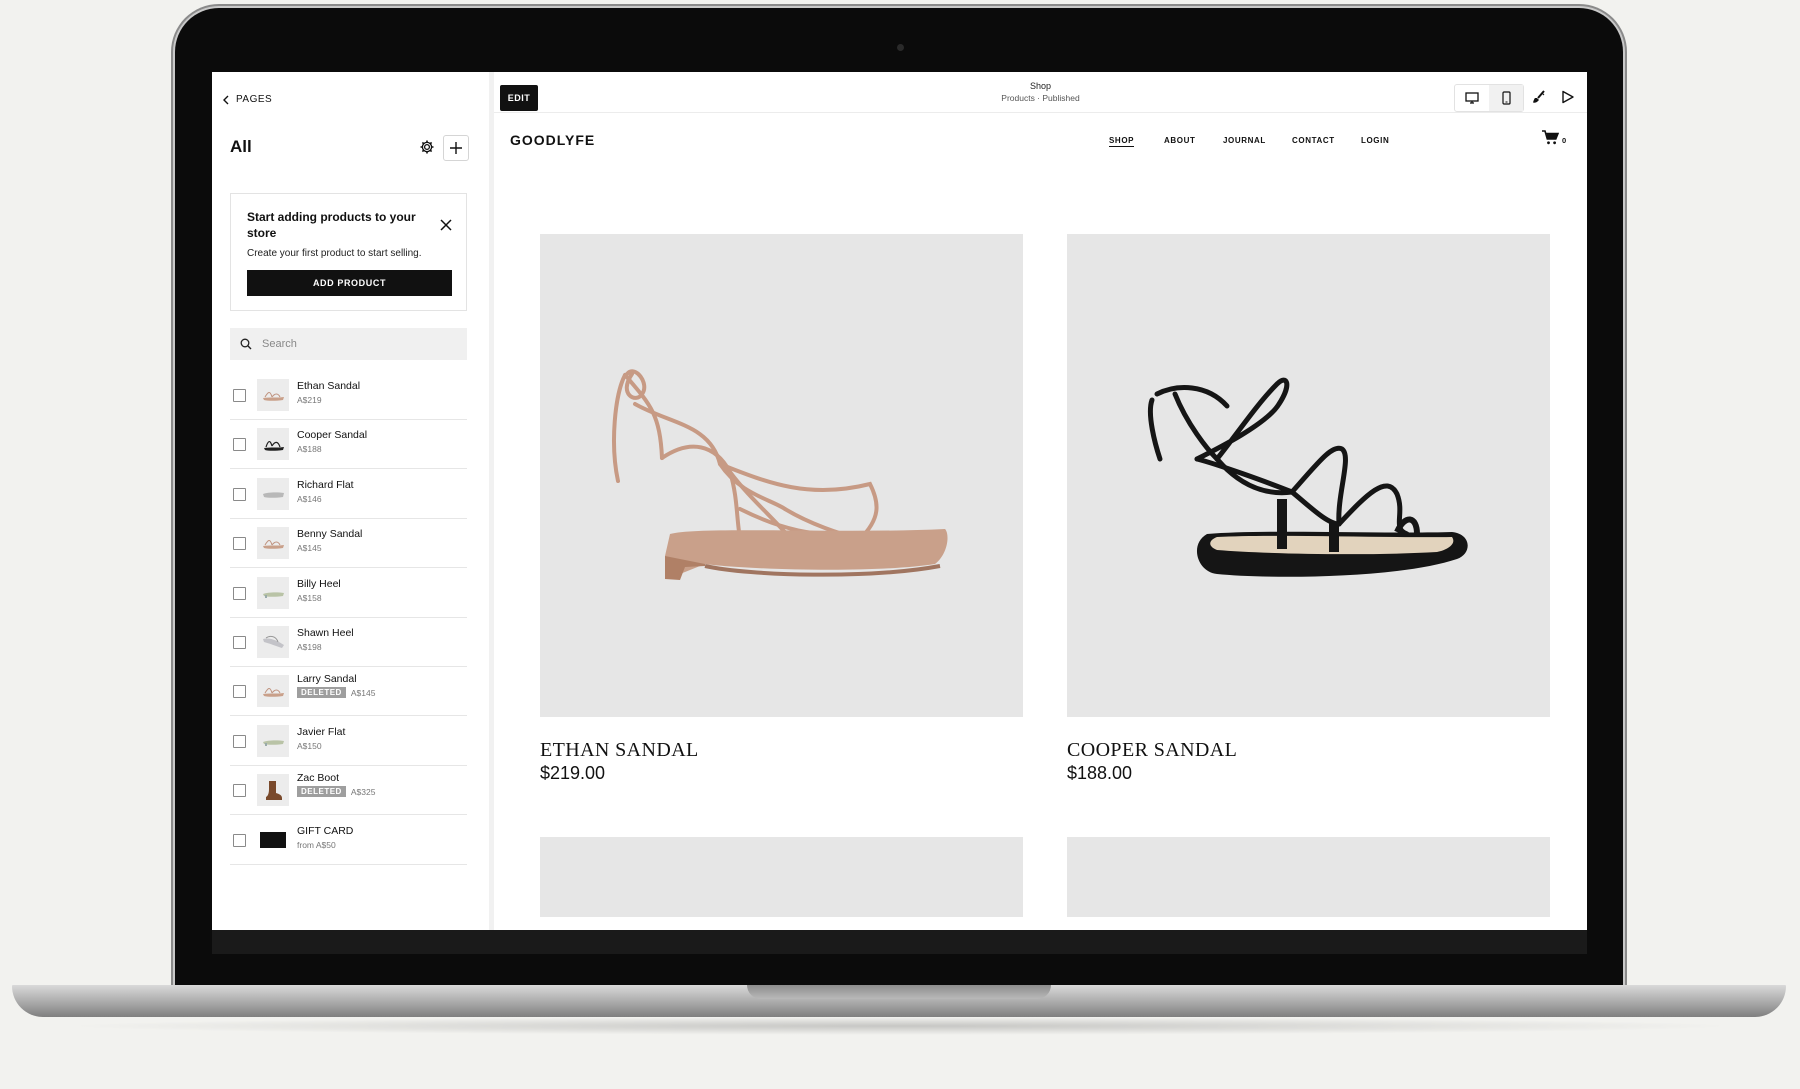 The width and height of the screenshot is (1800, 1089). What do you see at coordinates (316, 844) in the screenshot?
I see `product-price: from A$50` at bounding box center [316, 844].